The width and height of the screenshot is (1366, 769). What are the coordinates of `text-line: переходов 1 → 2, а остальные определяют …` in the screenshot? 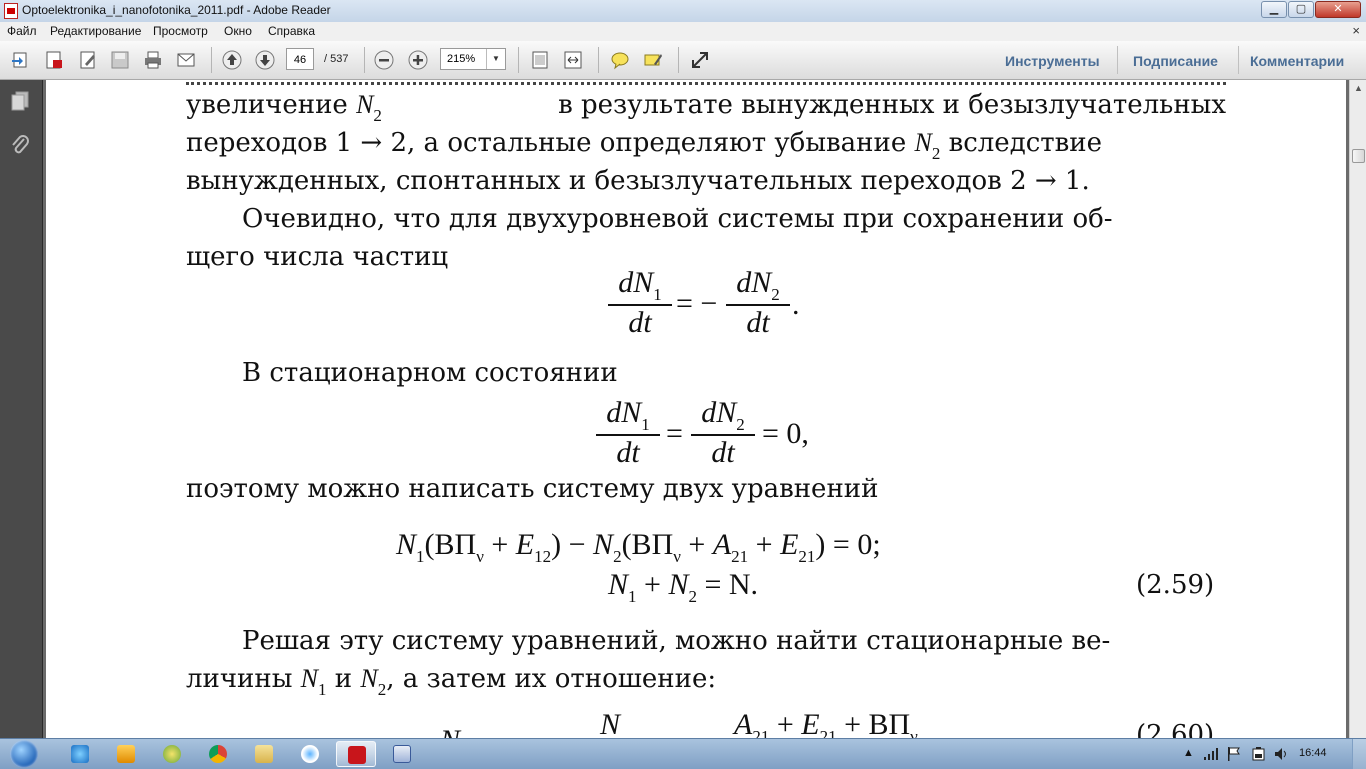 It's located at (644, 145).